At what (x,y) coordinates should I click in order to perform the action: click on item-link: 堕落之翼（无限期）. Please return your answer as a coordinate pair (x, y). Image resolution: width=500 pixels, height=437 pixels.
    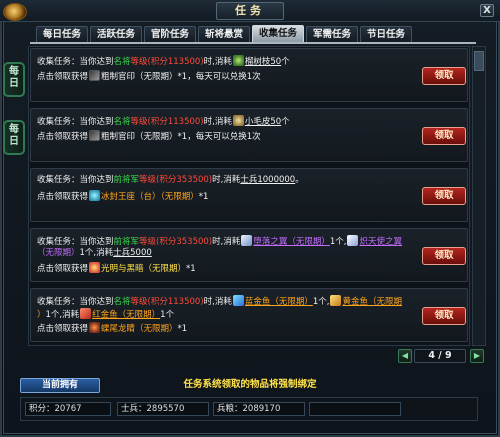
    Looking at the image, I should click on (291, 242).